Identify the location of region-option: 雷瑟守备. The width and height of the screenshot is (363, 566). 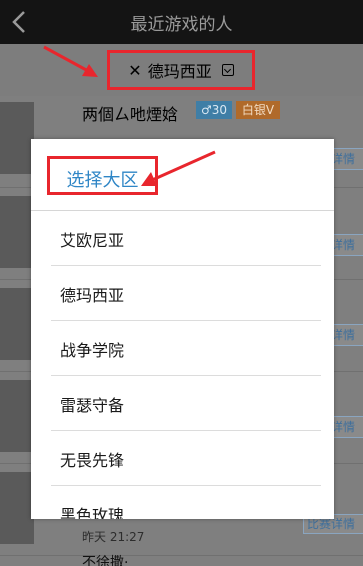
(182, 403).